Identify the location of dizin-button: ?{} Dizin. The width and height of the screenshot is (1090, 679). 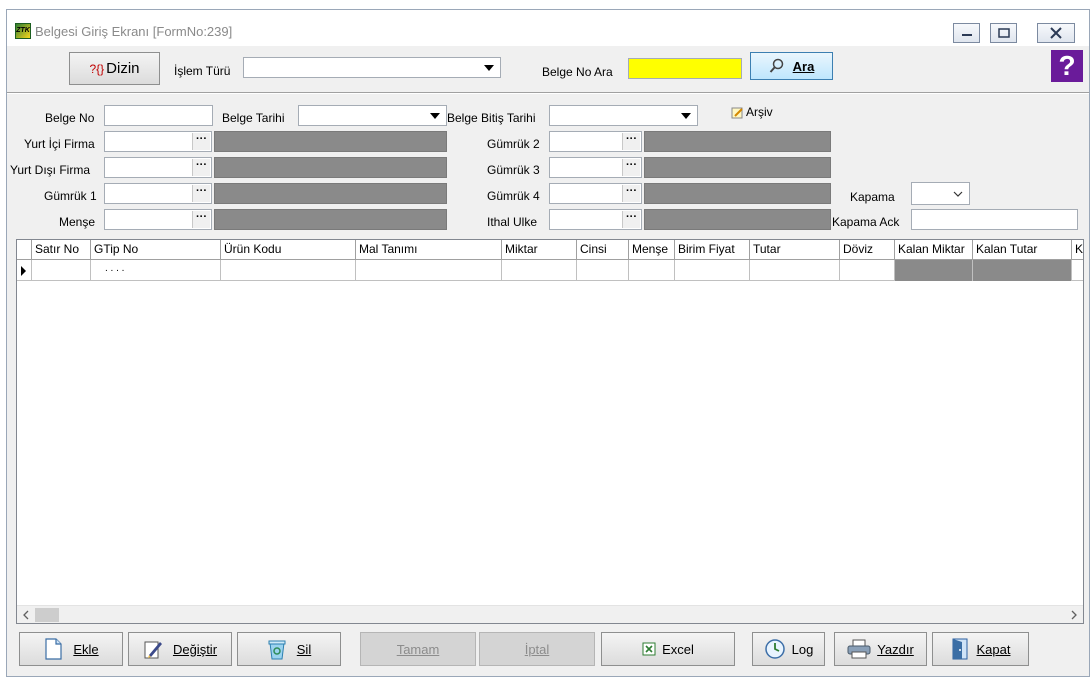
(114, 68).